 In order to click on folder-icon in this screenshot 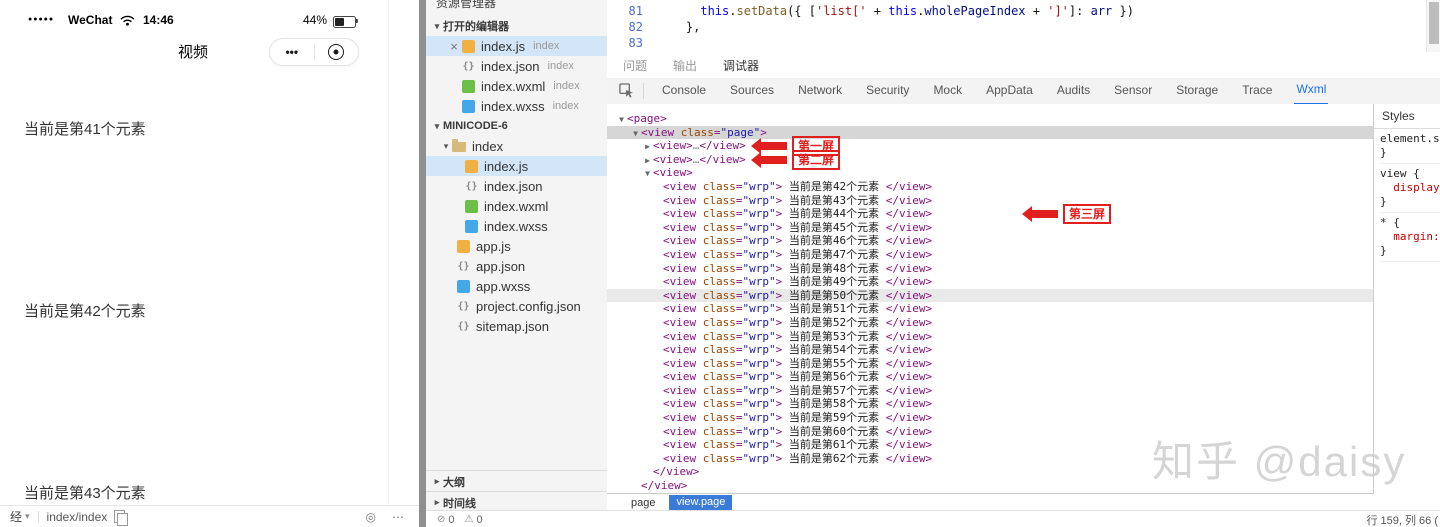, I will do `click(459, 145)`.